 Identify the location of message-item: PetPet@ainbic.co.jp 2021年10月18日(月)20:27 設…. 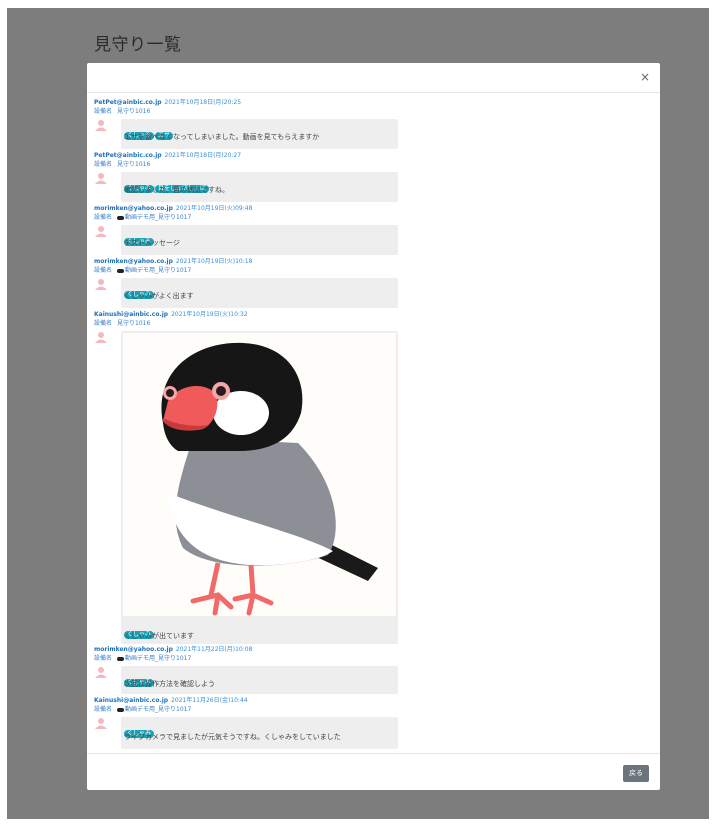
(373, 178).